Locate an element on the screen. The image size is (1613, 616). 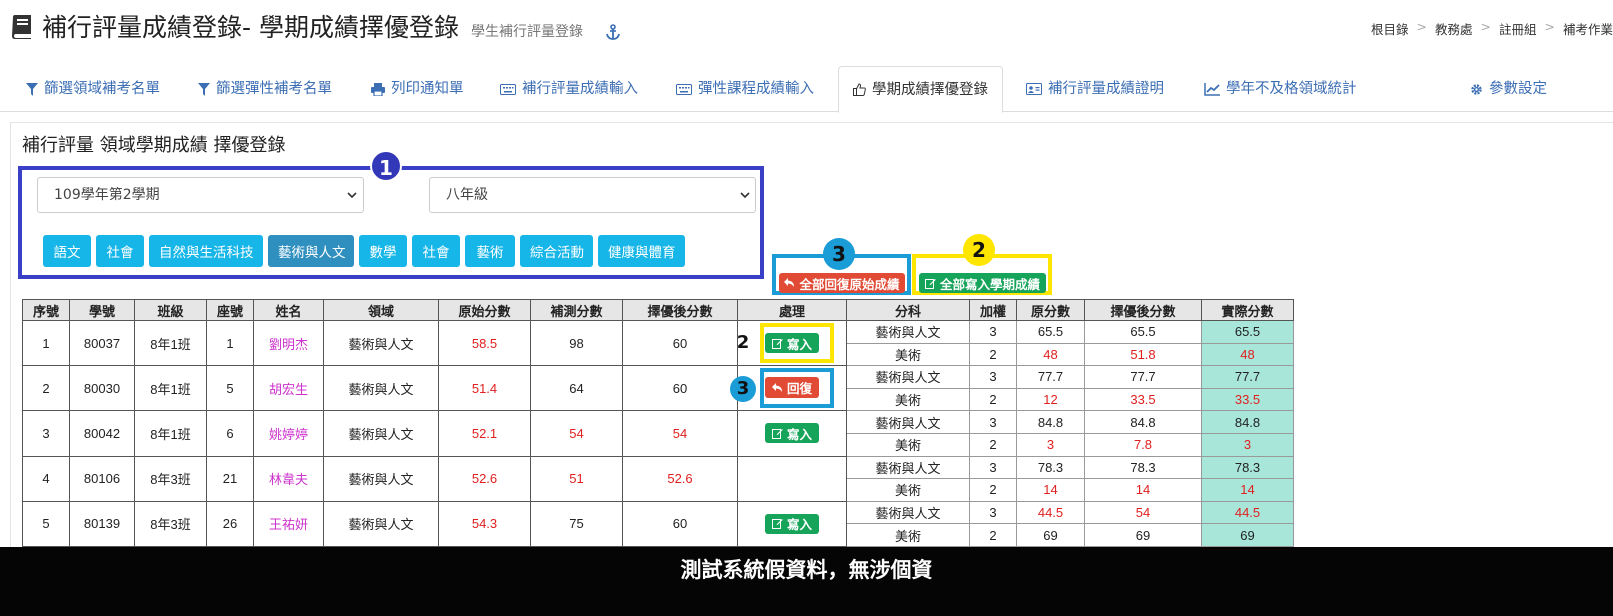
tab-elective-score-input: 彈性課程成績輸入 is located at coordinates (745, 89).